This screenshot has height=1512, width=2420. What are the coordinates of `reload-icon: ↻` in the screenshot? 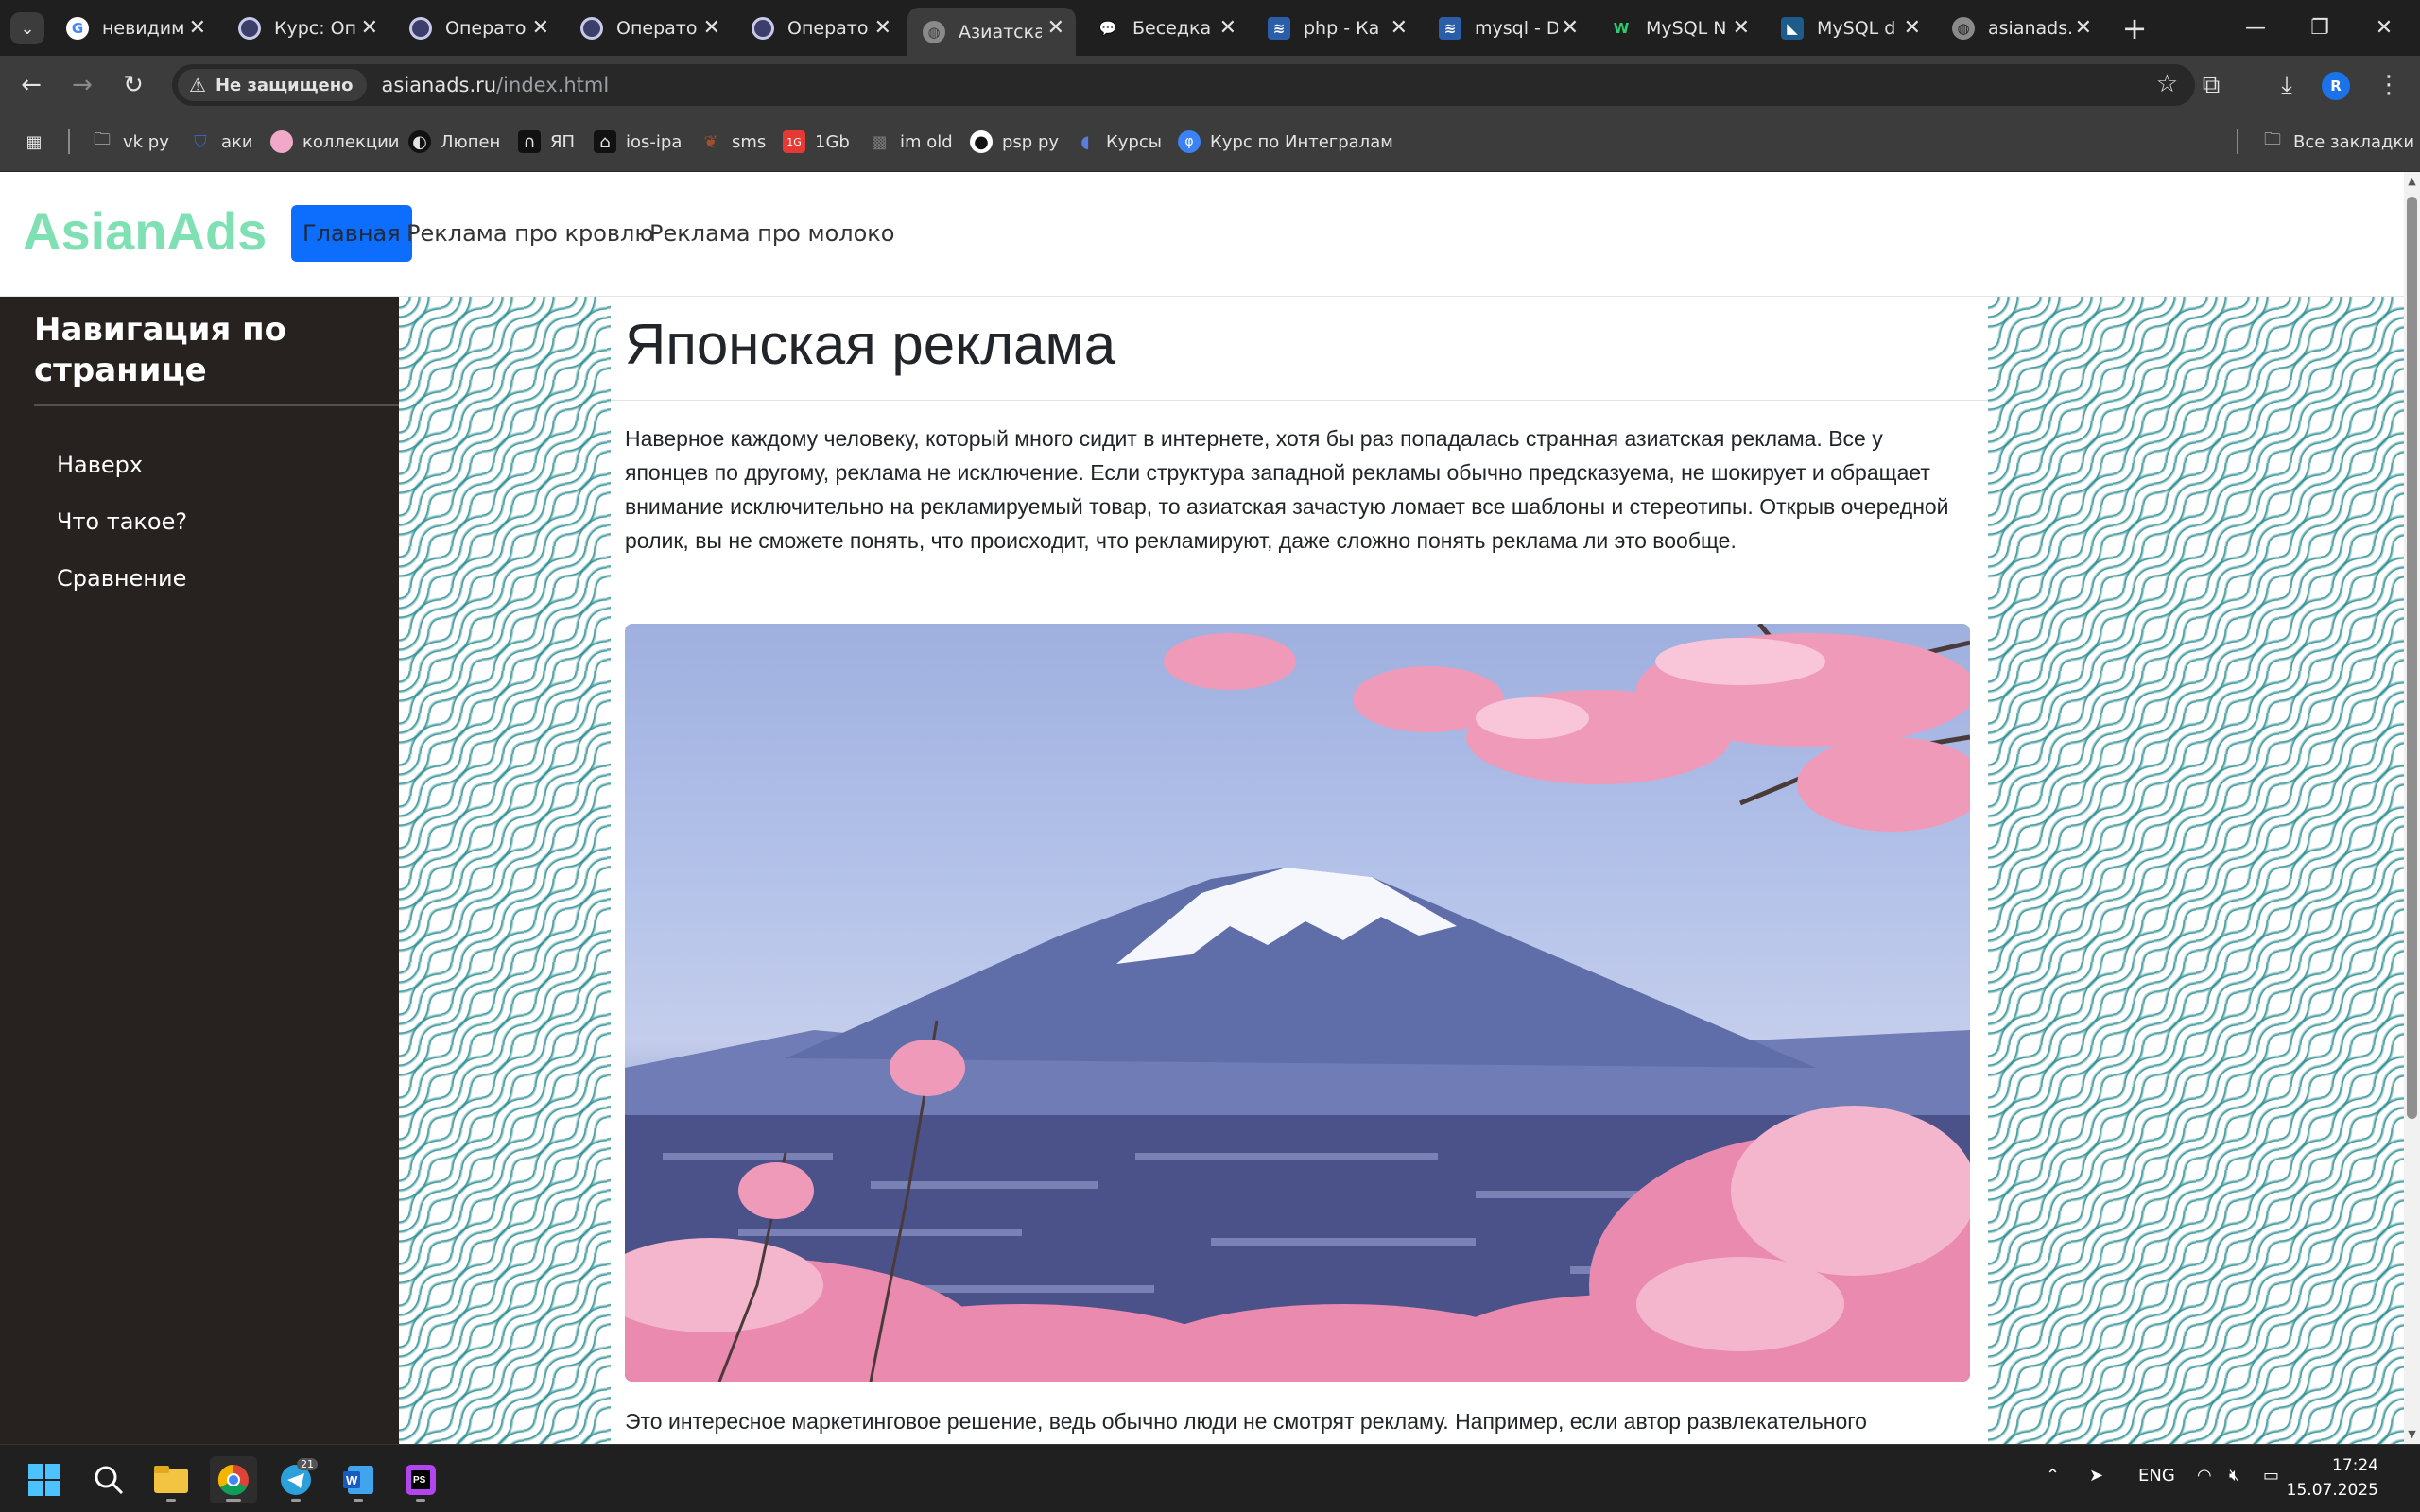 It's located at (133, 85).